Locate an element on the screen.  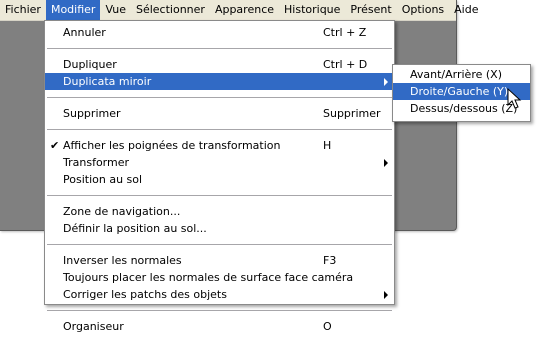
menu-item-label: Annuler is located at coordinates (84, 32).